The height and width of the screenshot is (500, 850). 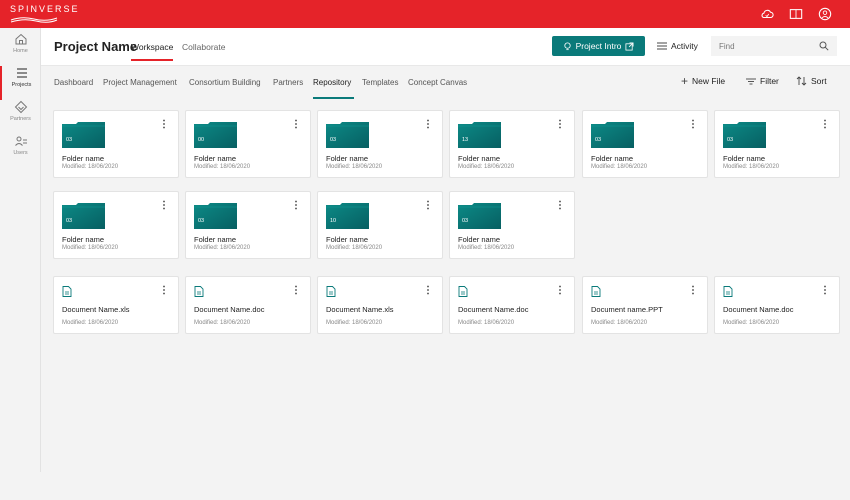 I want to click on search-icon, so click(x=824, y=46).